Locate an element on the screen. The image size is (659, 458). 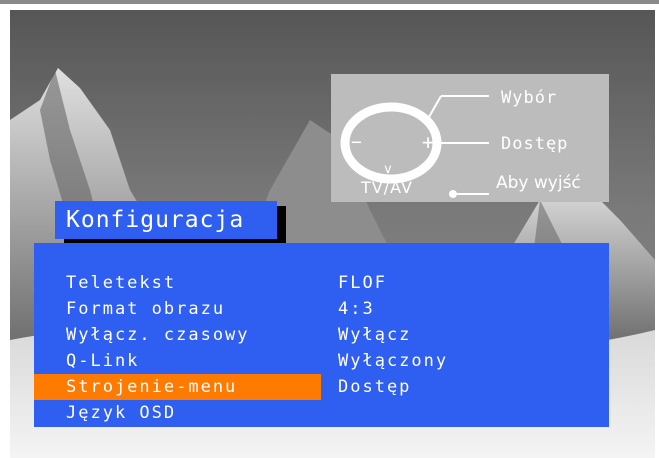
access-hint-label: Dostęp is located at coordinates (535, 144).